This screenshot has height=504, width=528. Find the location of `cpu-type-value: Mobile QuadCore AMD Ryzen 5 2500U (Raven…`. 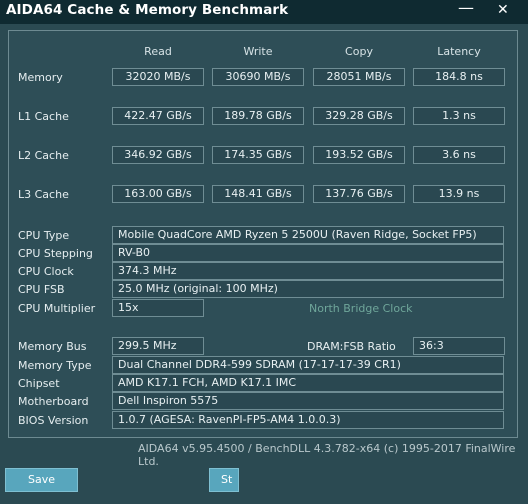

cpu-type-value: Mobile QuadCore AMD Ryzen 5 2500U (Raven… is located at coordinates (308, 235).